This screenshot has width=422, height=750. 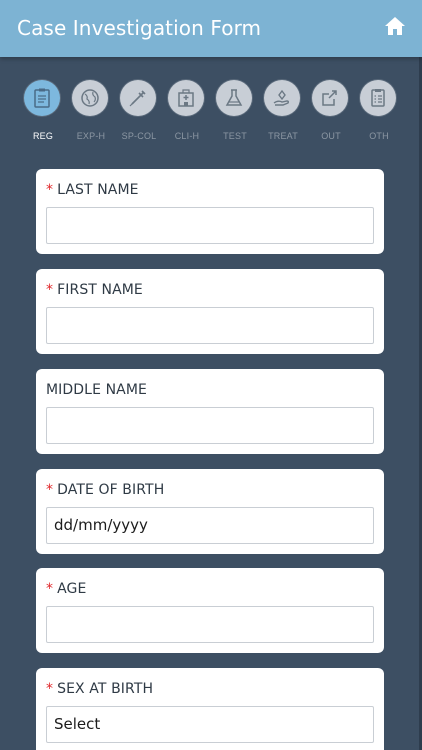 I want to click on field-label-text: FIRST NAME, so click(x=100, y=290).